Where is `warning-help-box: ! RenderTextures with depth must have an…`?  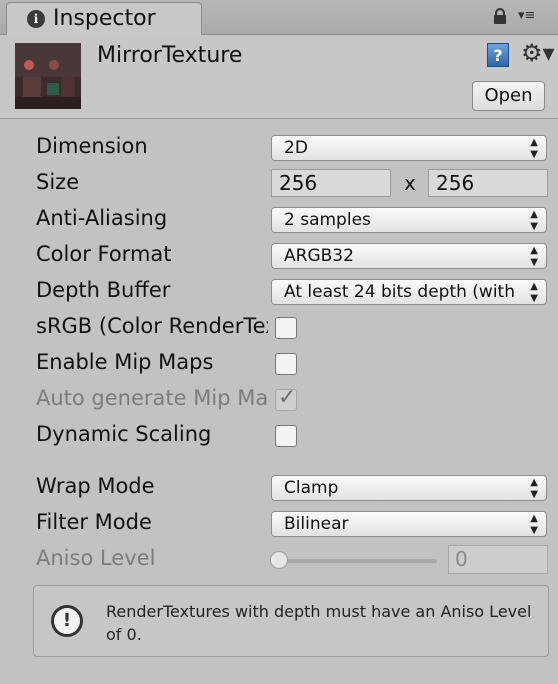 warning-help-box: ! RenderTextures with depth must have an… is located at coordinates (291, 621).